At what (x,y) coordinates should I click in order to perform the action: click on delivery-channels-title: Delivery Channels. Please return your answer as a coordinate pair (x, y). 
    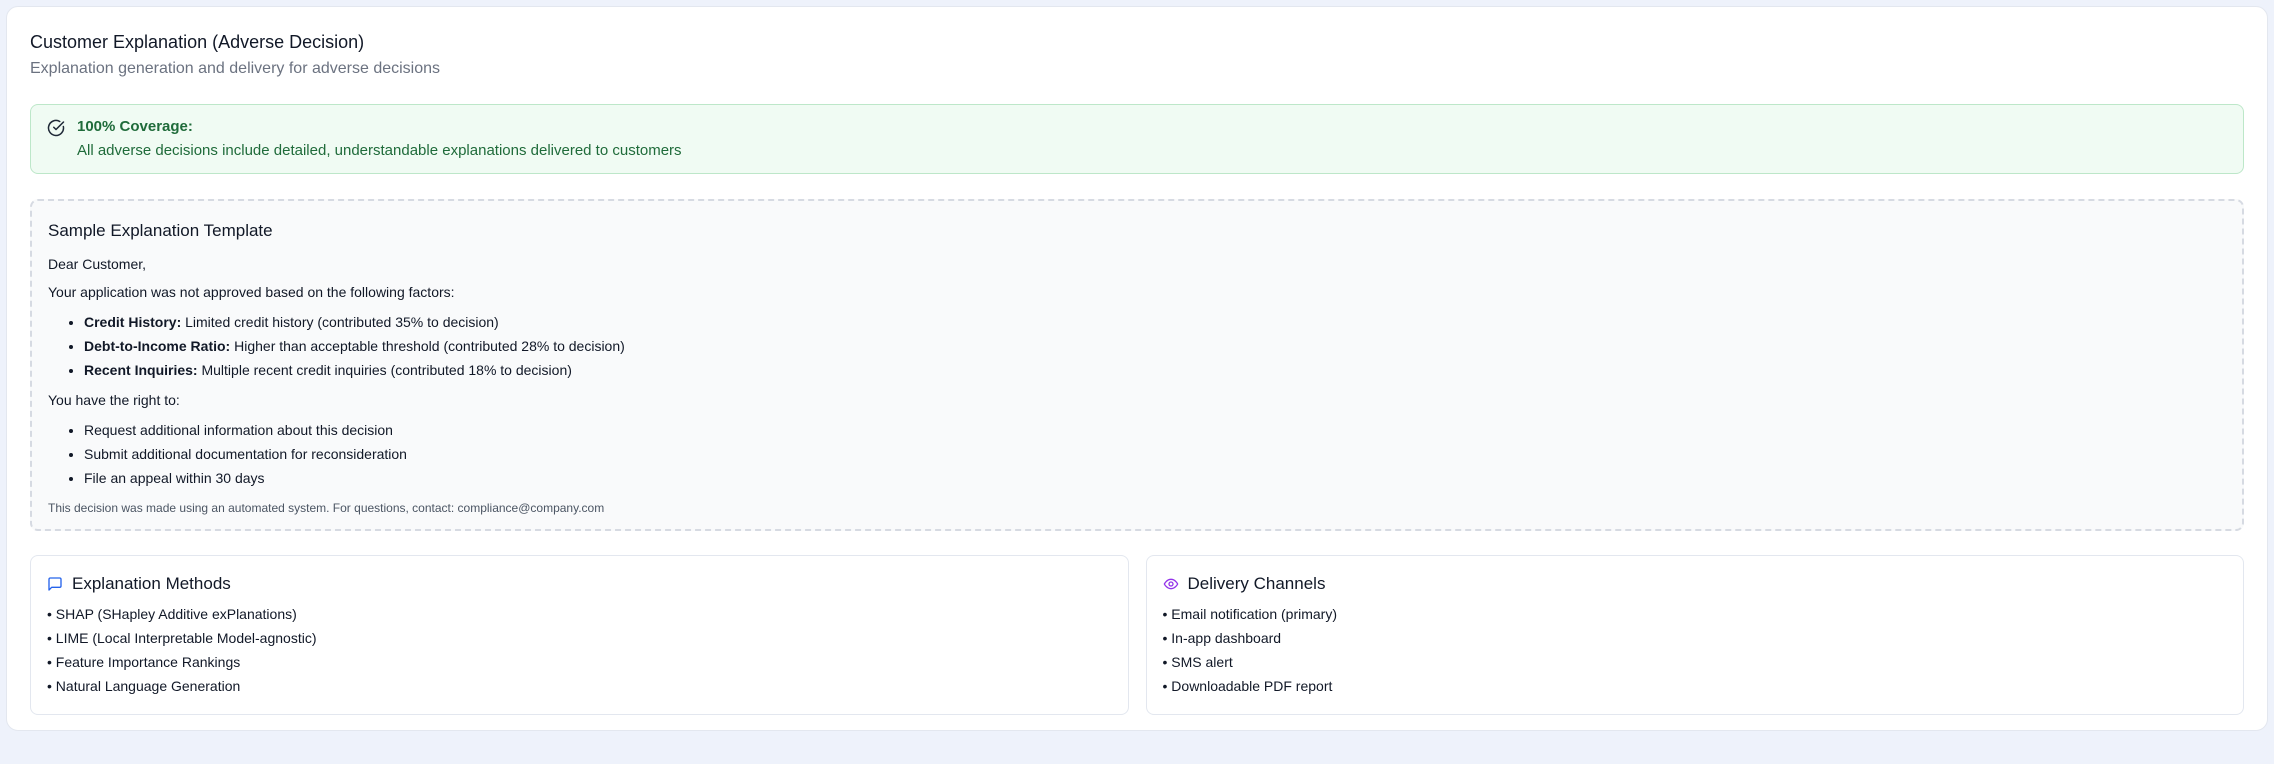
    Looking at the image, I should click on (1256, 583).